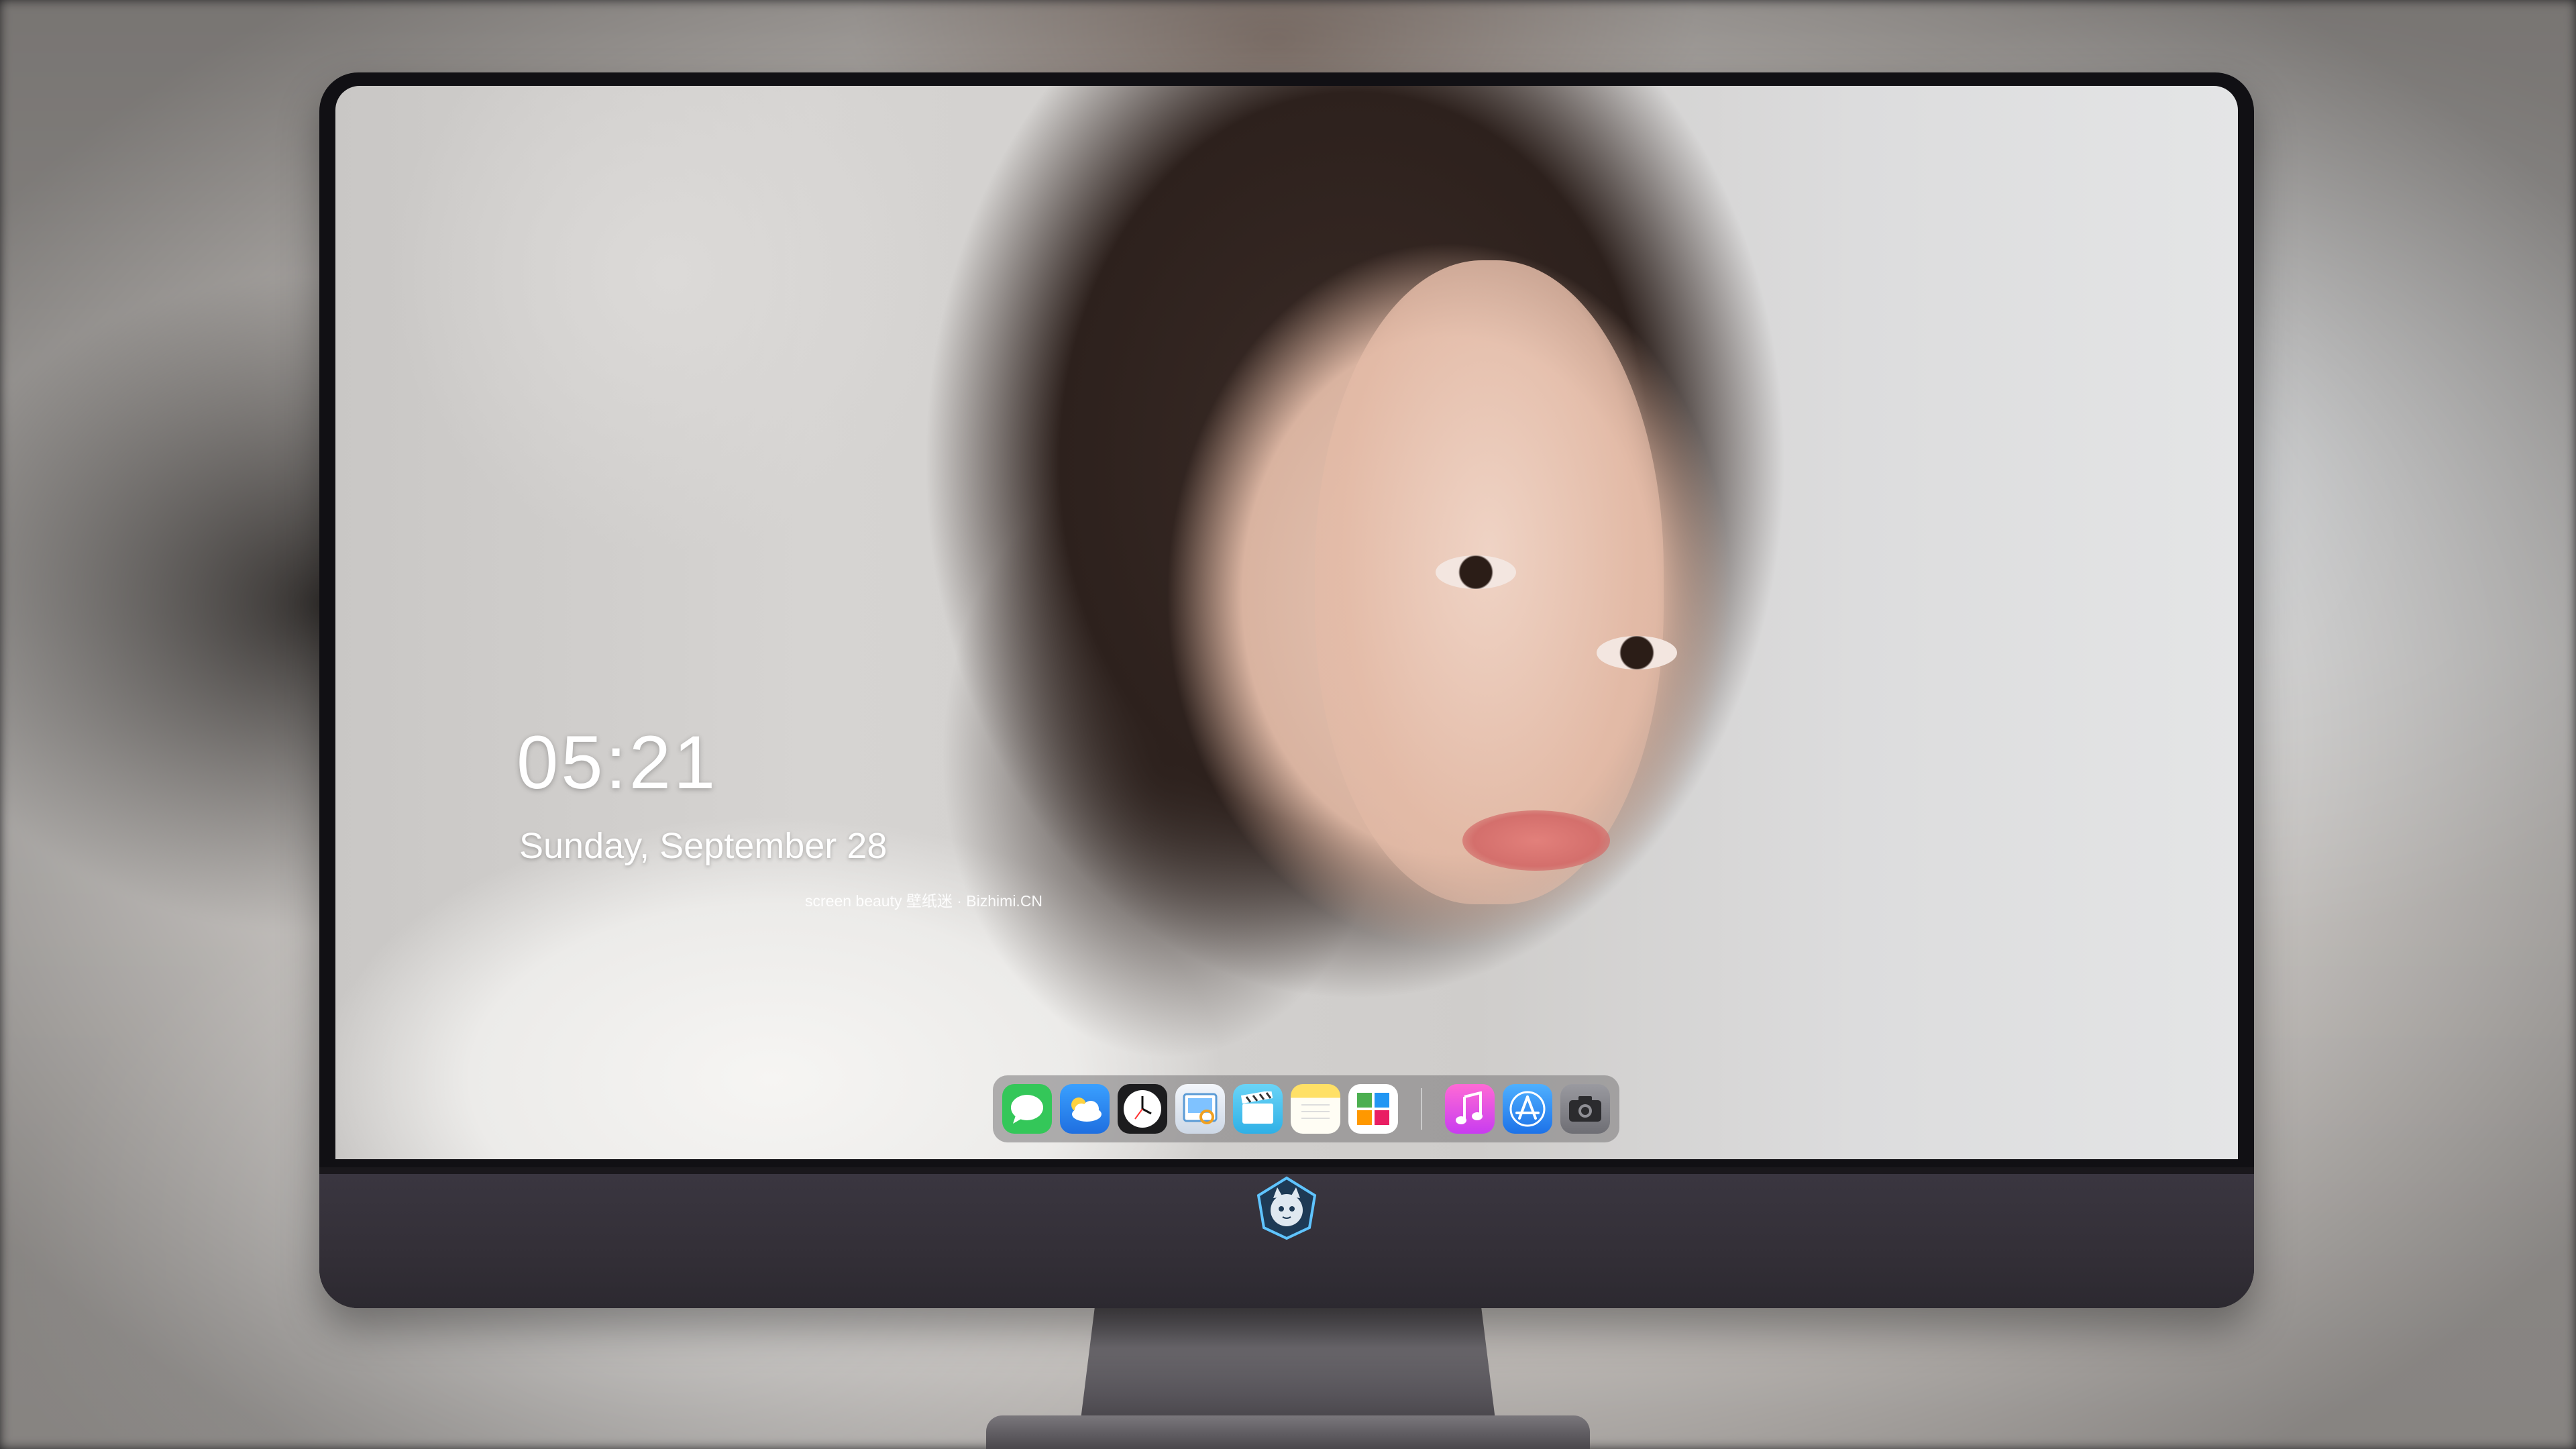 The width and height of the screenshot is (2576, 1449). Describe the element at coordinates (1421, 1109) in the screenshot. I see `dock-divider` at that location.